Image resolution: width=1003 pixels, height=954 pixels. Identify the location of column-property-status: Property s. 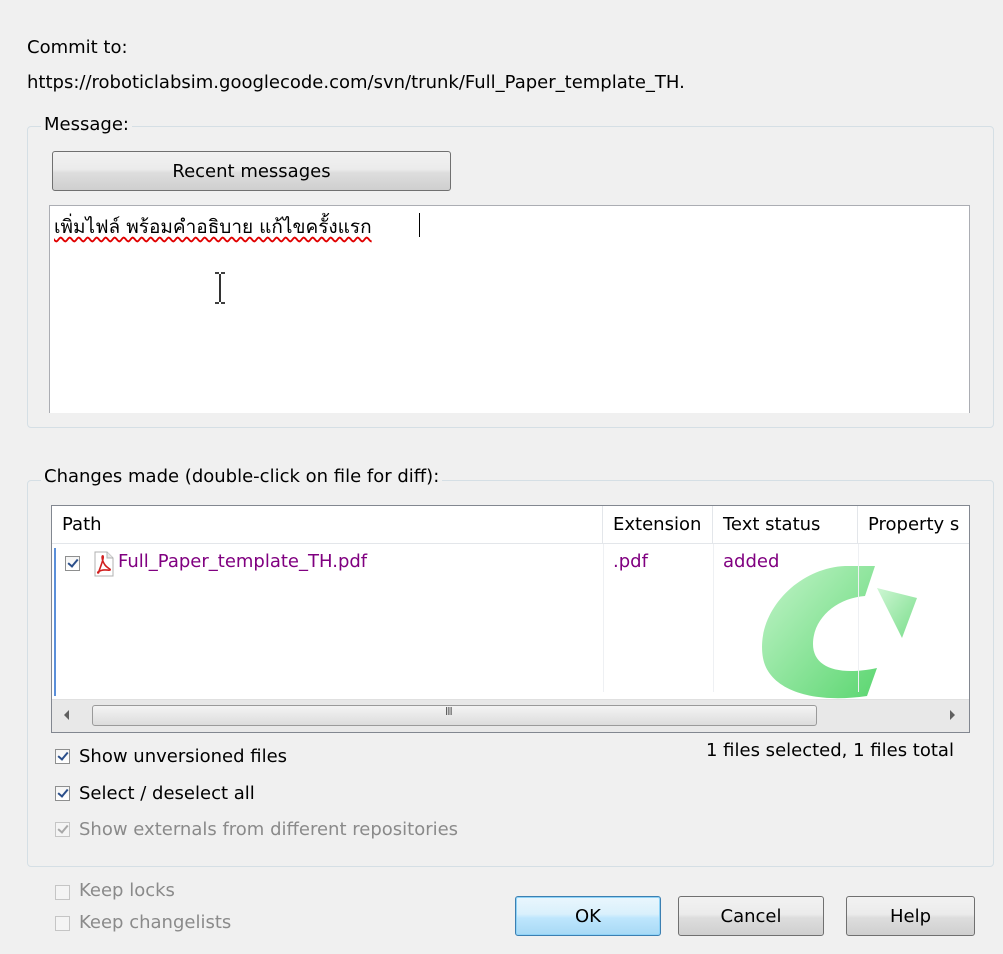
(913, 525).